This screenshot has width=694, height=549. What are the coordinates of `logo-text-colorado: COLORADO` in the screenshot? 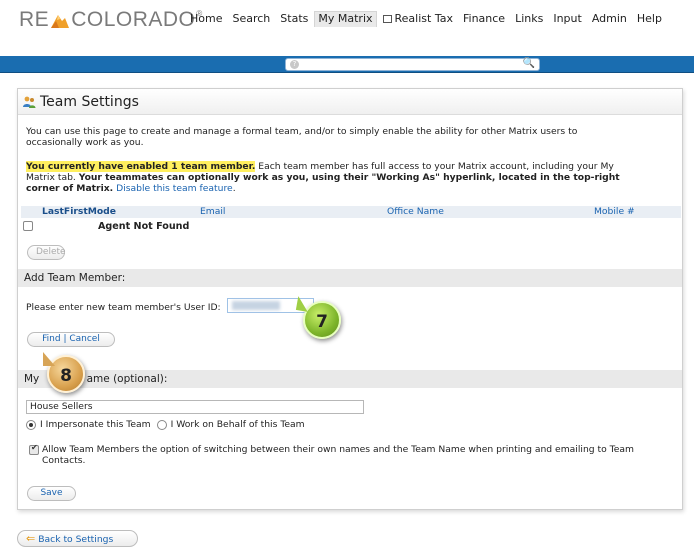 It's located at (133, 19).